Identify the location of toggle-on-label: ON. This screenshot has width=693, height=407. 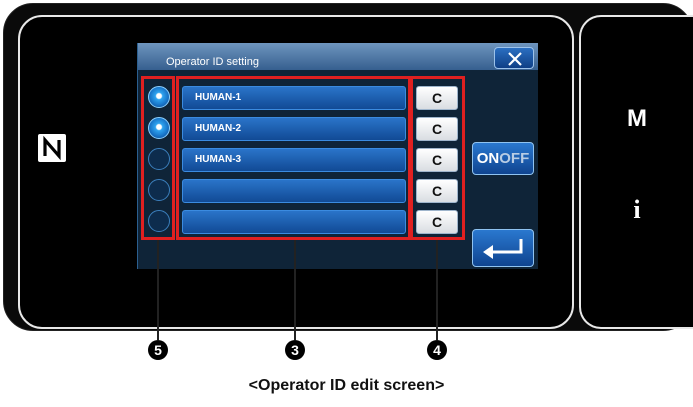
(488, 158).